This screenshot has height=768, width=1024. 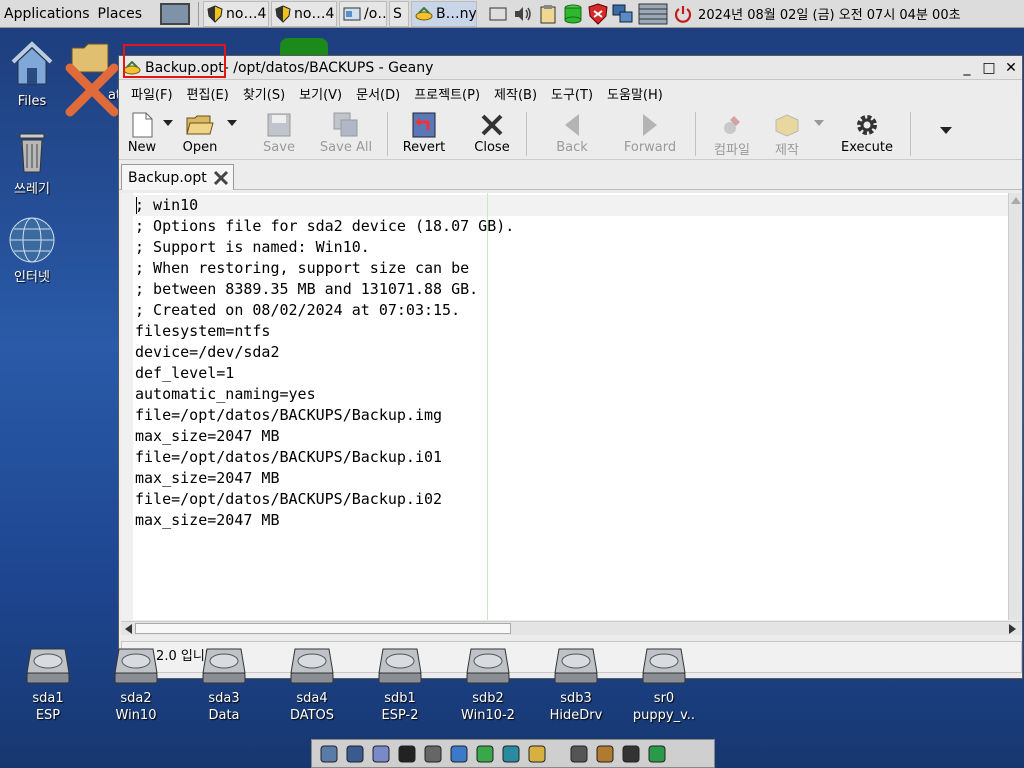 I want to click on power-icon, so click(x=683, y=14).